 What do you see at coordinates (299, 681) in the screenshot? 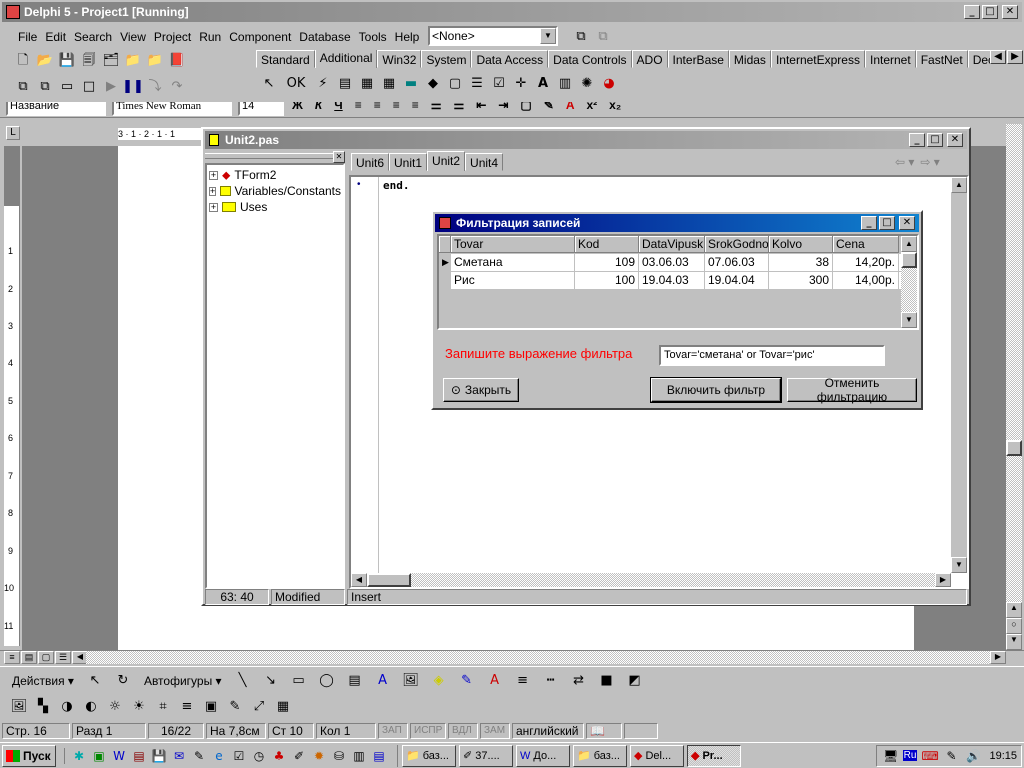
I see `rectangle-icon: ▭` at bounding box center [299, 681].